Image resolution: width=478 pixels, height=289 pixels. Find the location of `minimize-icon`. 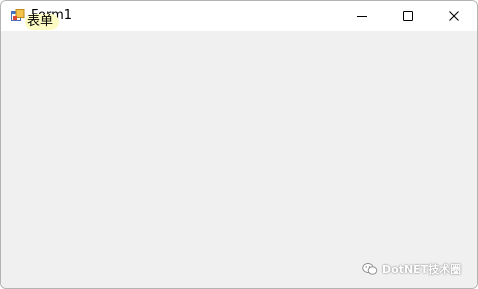

minimize-icon is located at coordinates (362, 16).